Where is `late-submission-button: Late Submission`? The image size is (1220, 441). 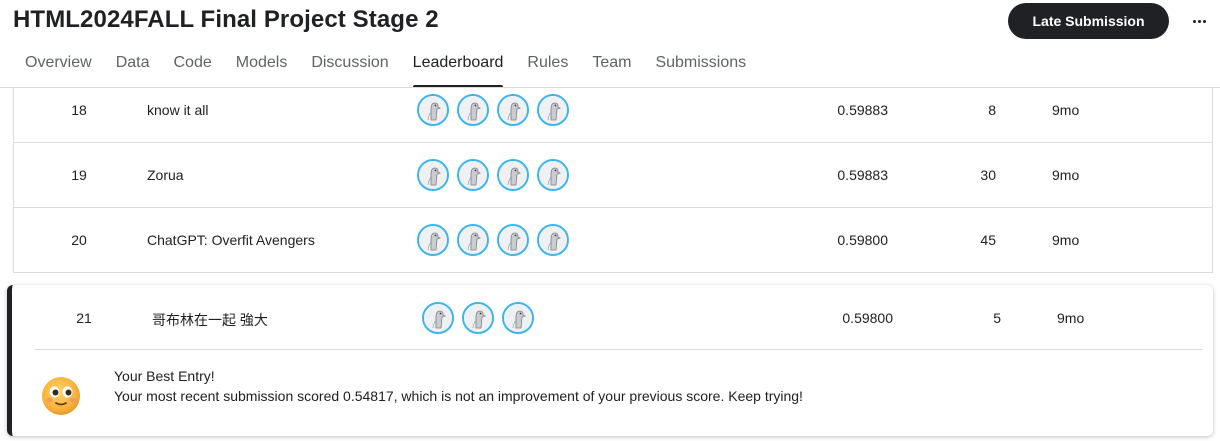
late-submission-button: Late Submission is located at coordinates (1088, 21).